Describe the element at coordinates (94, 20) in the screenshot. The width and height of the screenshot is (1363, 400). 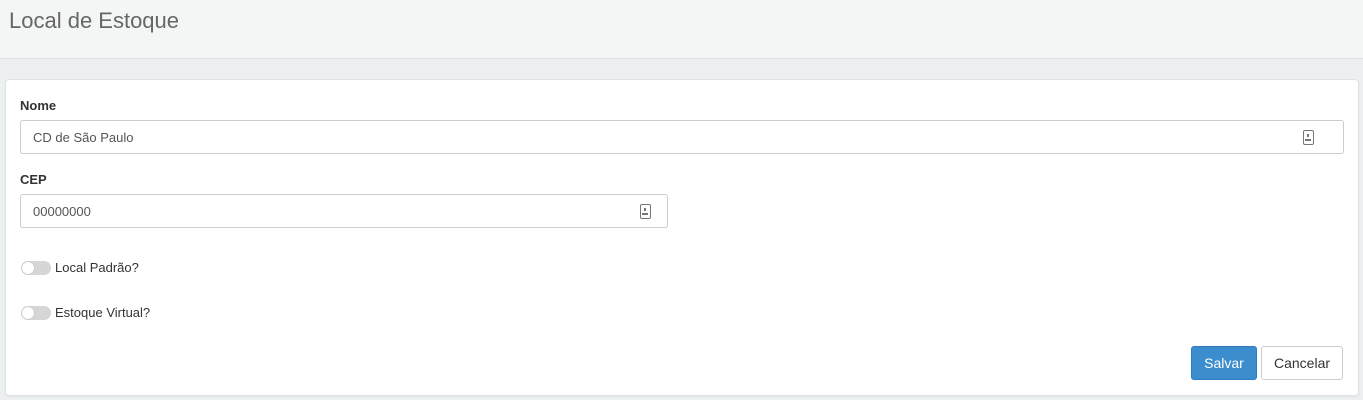
I see `page-title: Local de Estoque` at that location.